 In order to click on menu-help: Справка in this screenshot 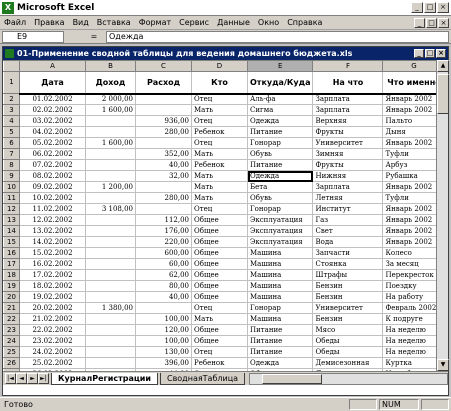, I will do `click(304, 22)`.